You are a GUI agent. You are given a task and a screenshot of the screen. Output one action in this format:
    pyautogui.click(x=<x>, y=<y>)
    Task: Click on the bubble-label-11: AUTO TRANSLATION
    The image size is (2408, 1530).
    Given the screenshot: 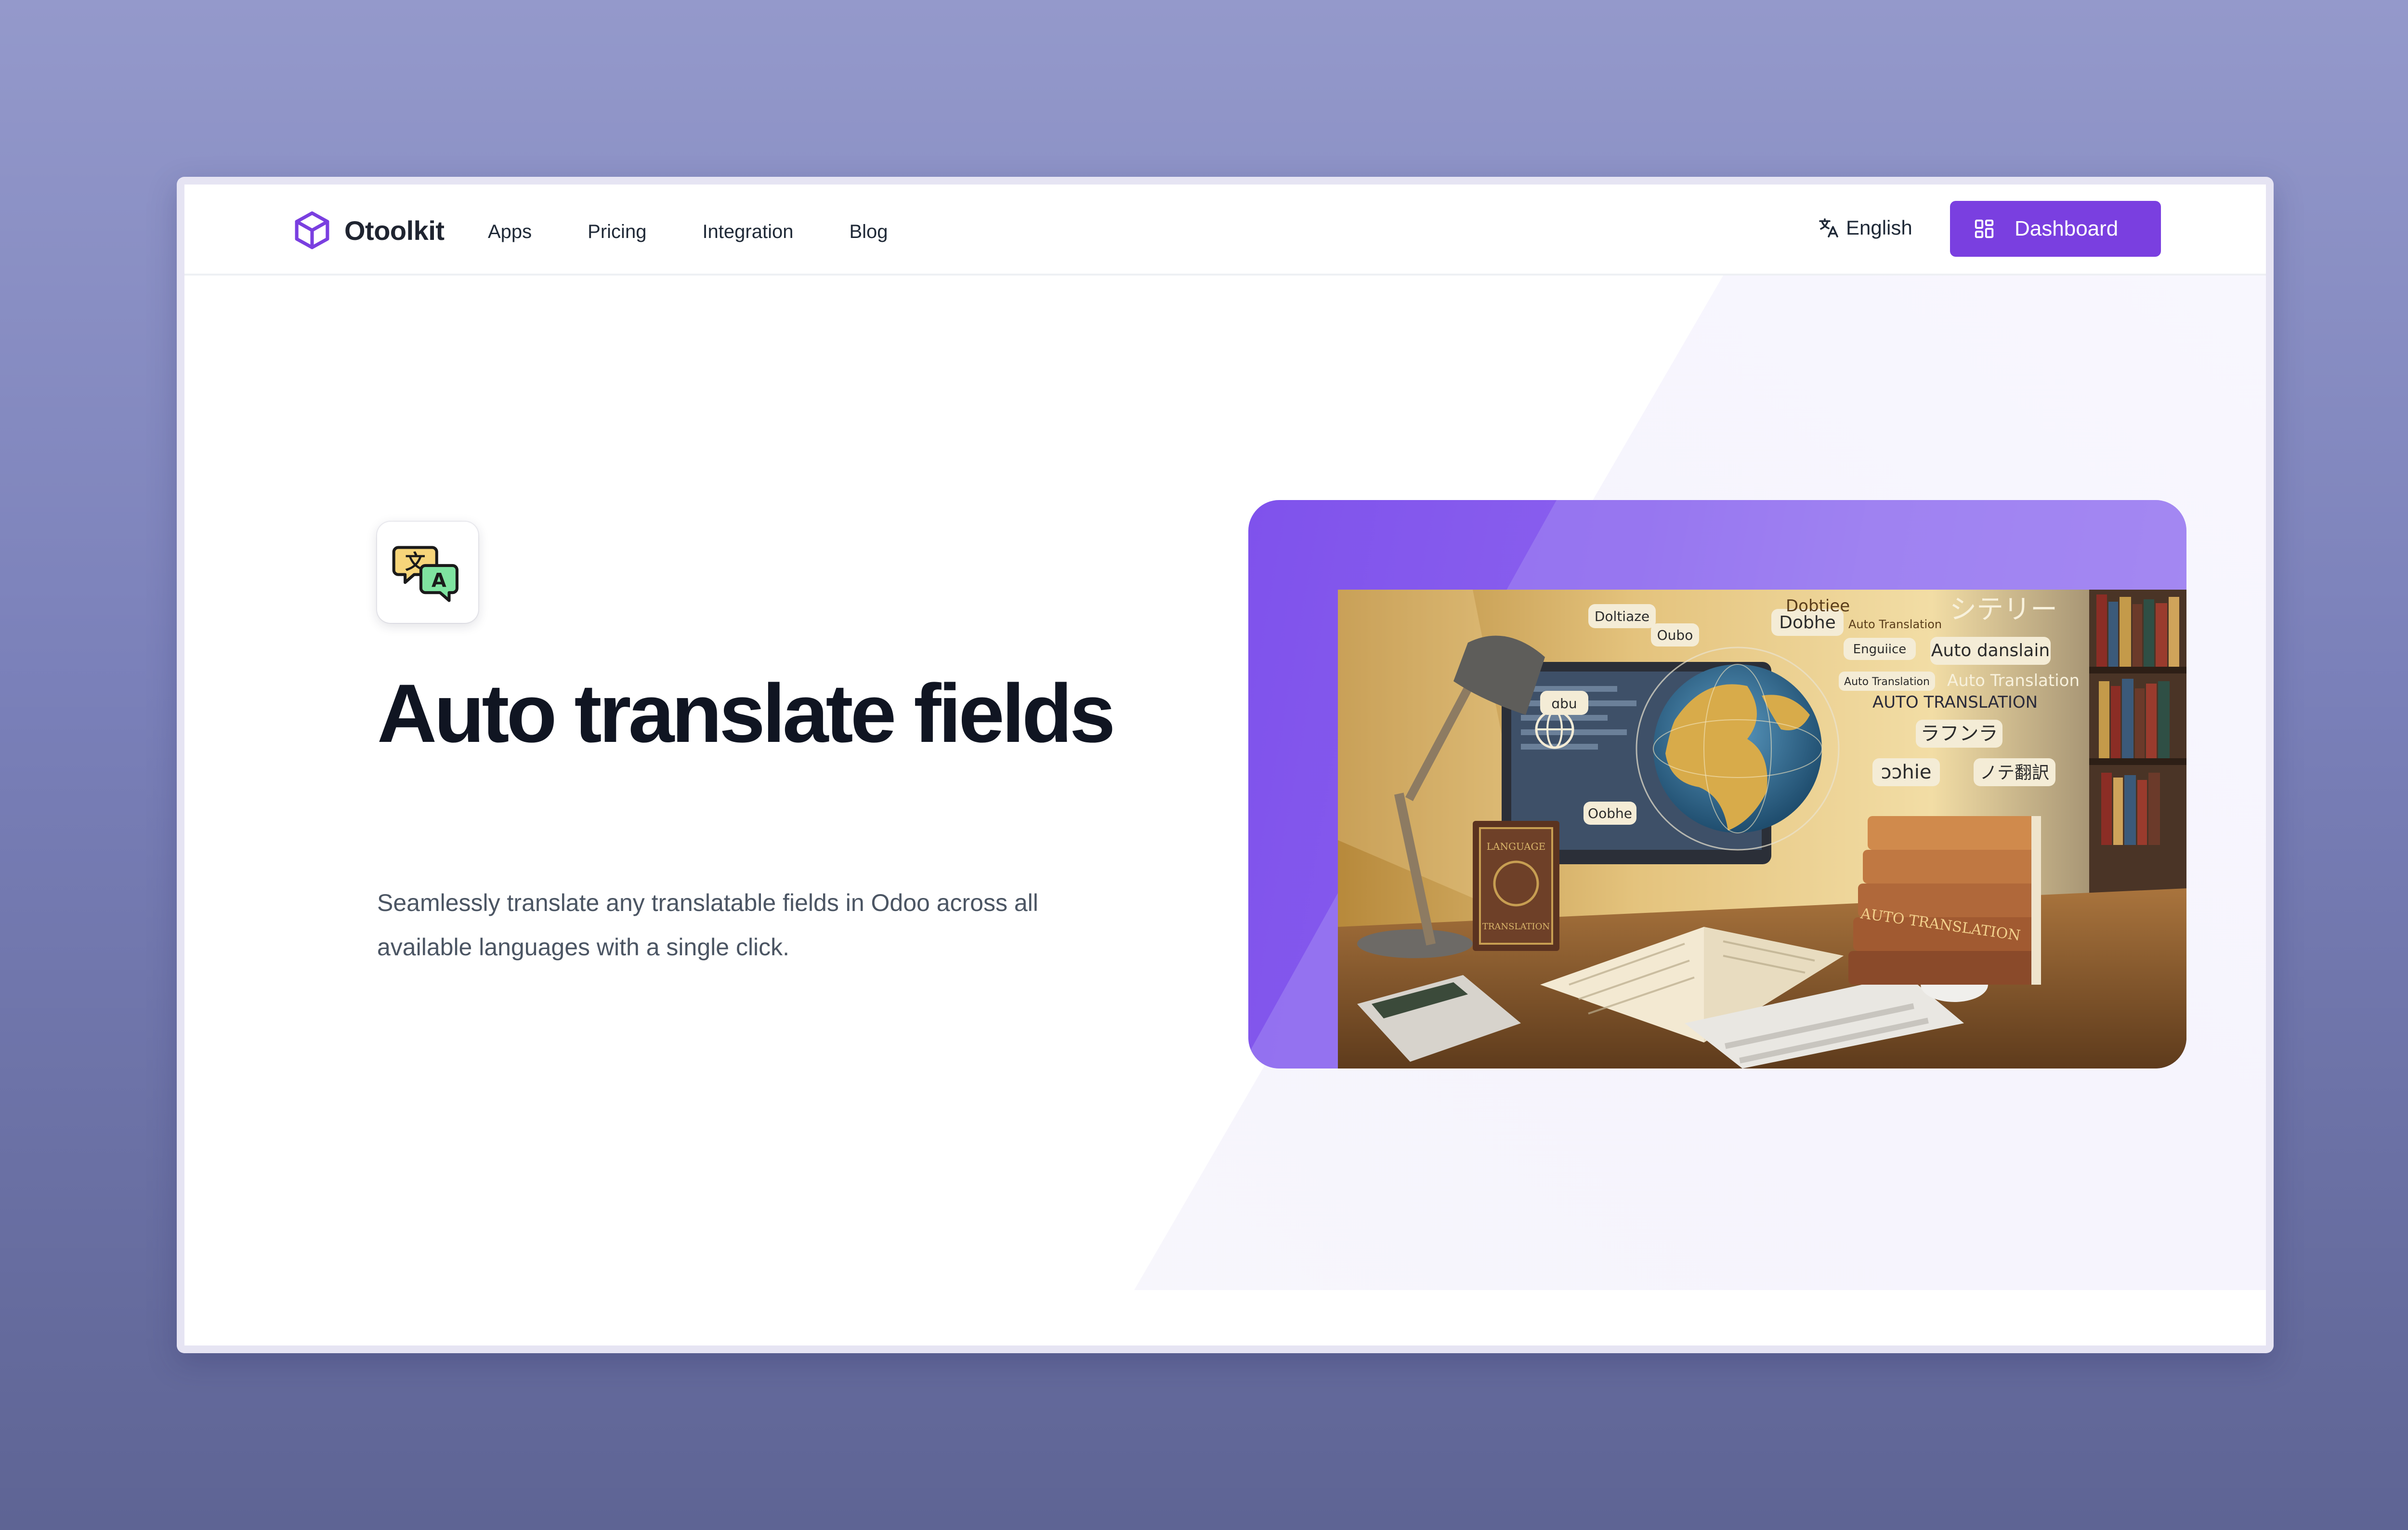 What is the action you would take?
    pyautogui.click(x=1955, y=702)
    